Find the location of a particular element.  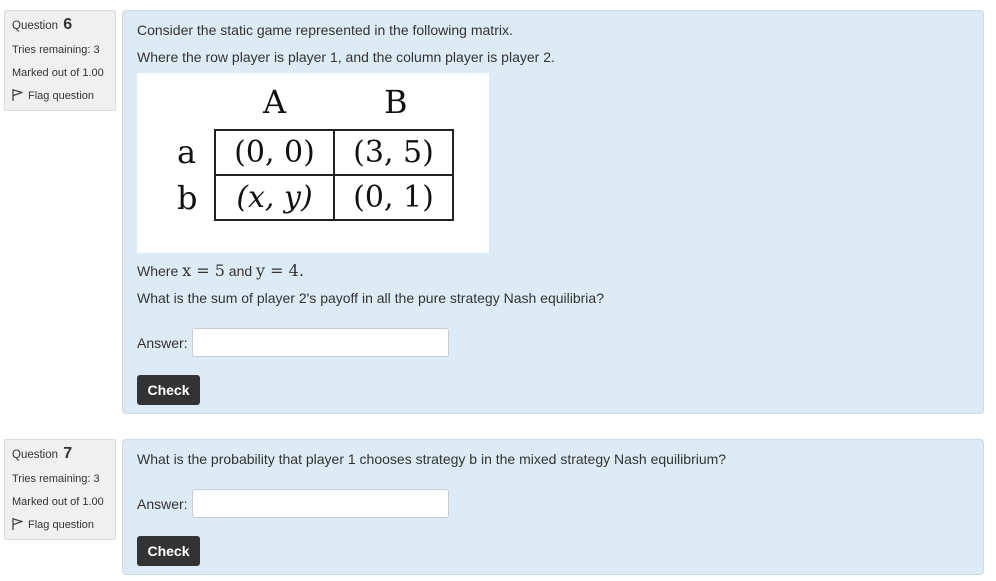

payoff-table: (0, 0) (3, 5) (x, y) (0, 1) is located at coordinates (334, 175).